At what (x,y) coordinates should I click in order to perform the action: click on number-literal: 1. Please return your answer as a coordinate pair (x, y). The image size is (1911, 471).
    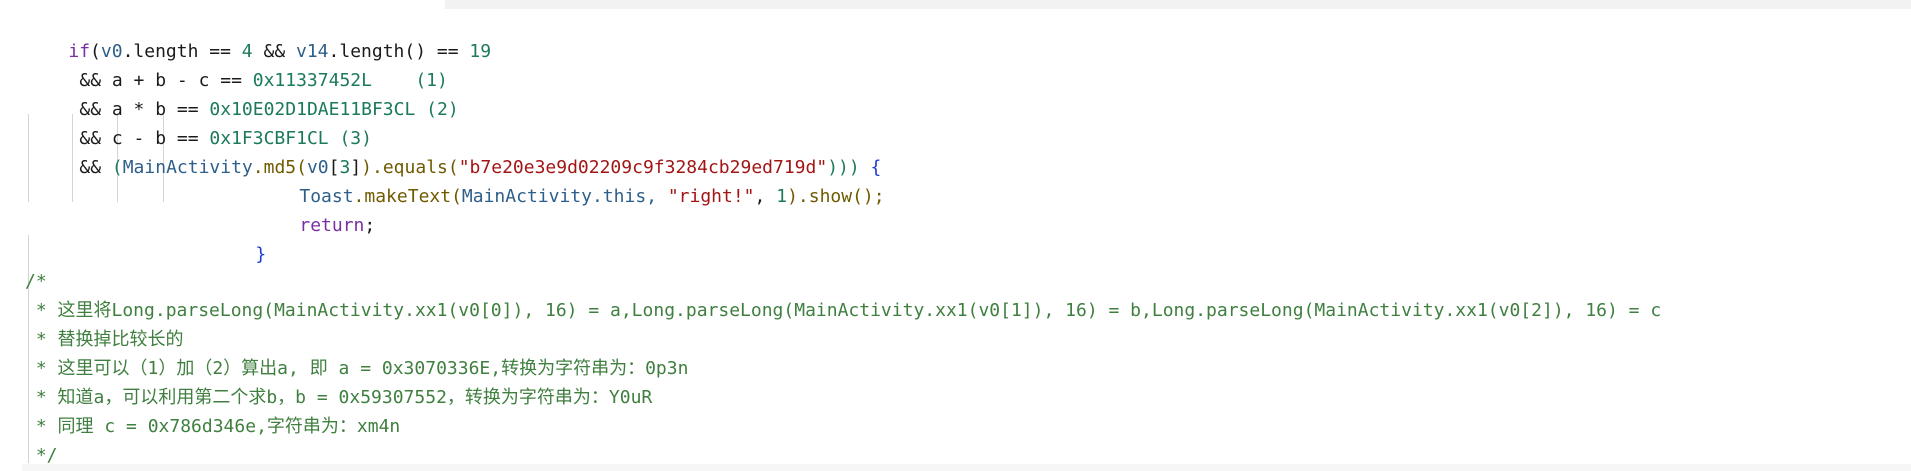
    Looking at the image, I should click on (782, 196).